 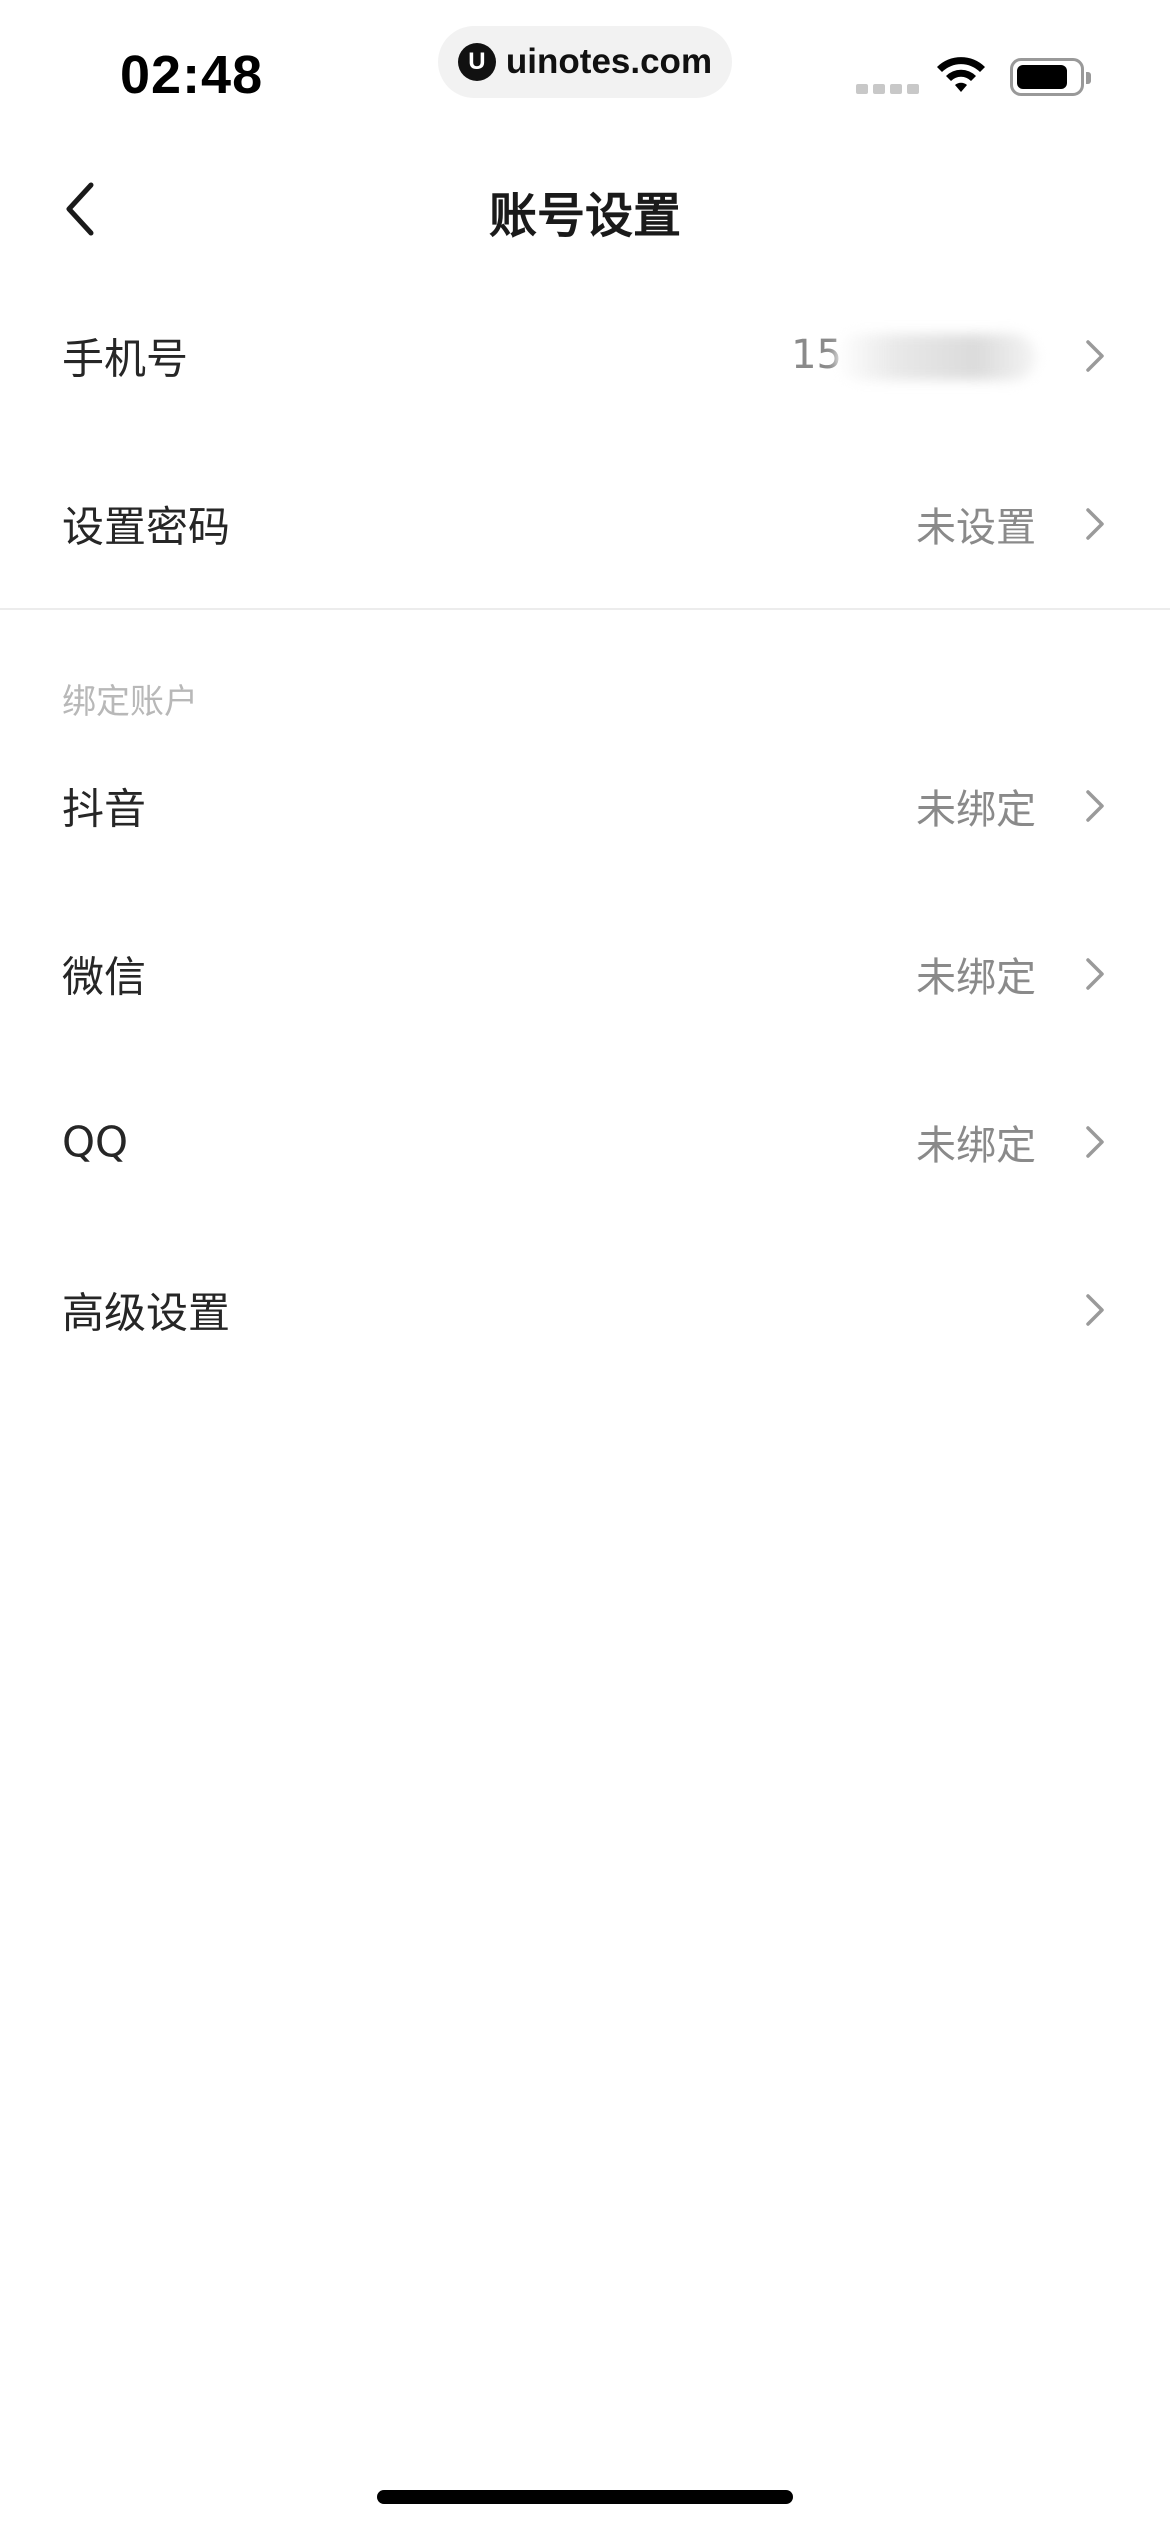 I want to click on url-pill: U uinotes.com, so click(x=585, y=62).